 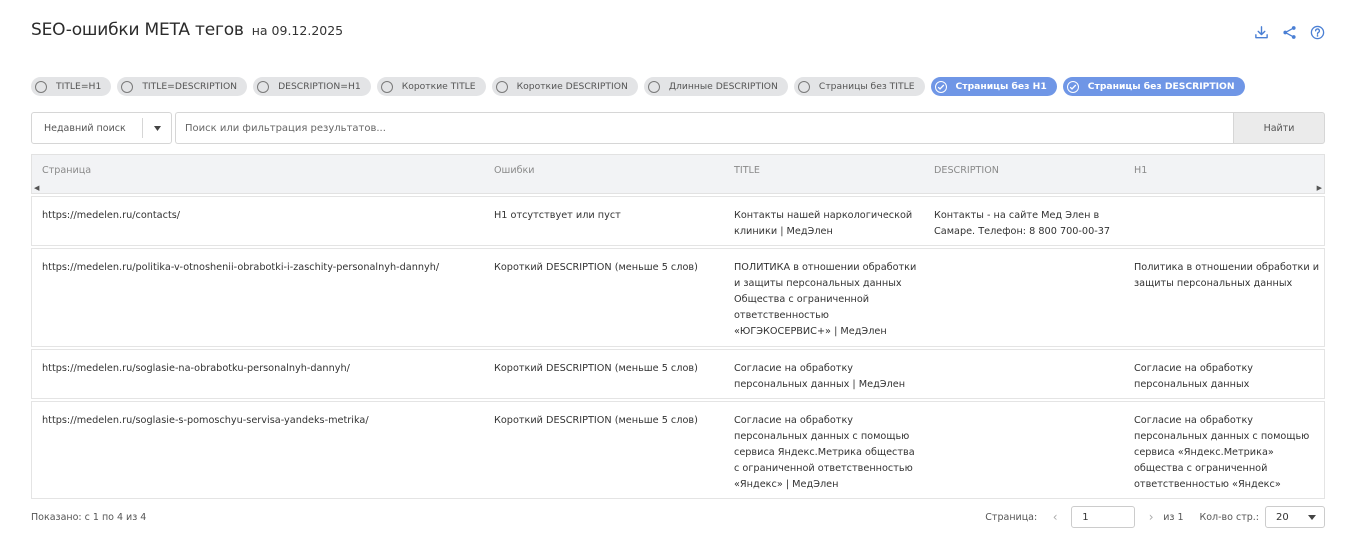 I want to click on page-header: SEO-ошибки META тегов на 09.12.2025, so click(x=187, y=33).